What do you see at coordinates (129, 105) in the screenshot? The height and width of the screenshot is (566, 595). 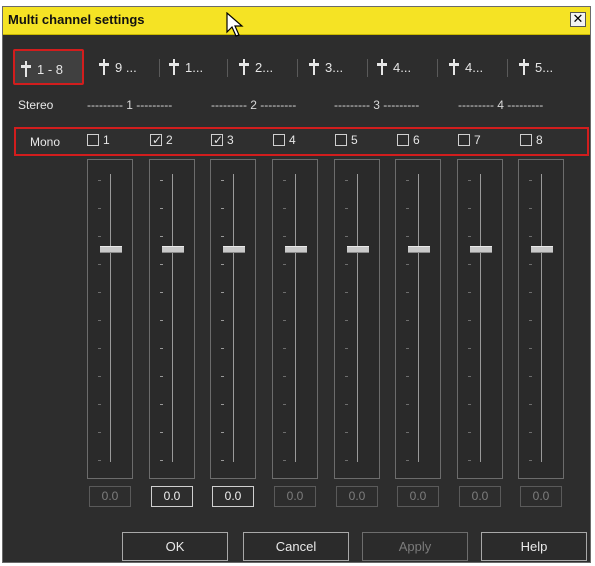 I see `stereo-pair-1: --------- 1 ---------` at bounding box center [129, 105].